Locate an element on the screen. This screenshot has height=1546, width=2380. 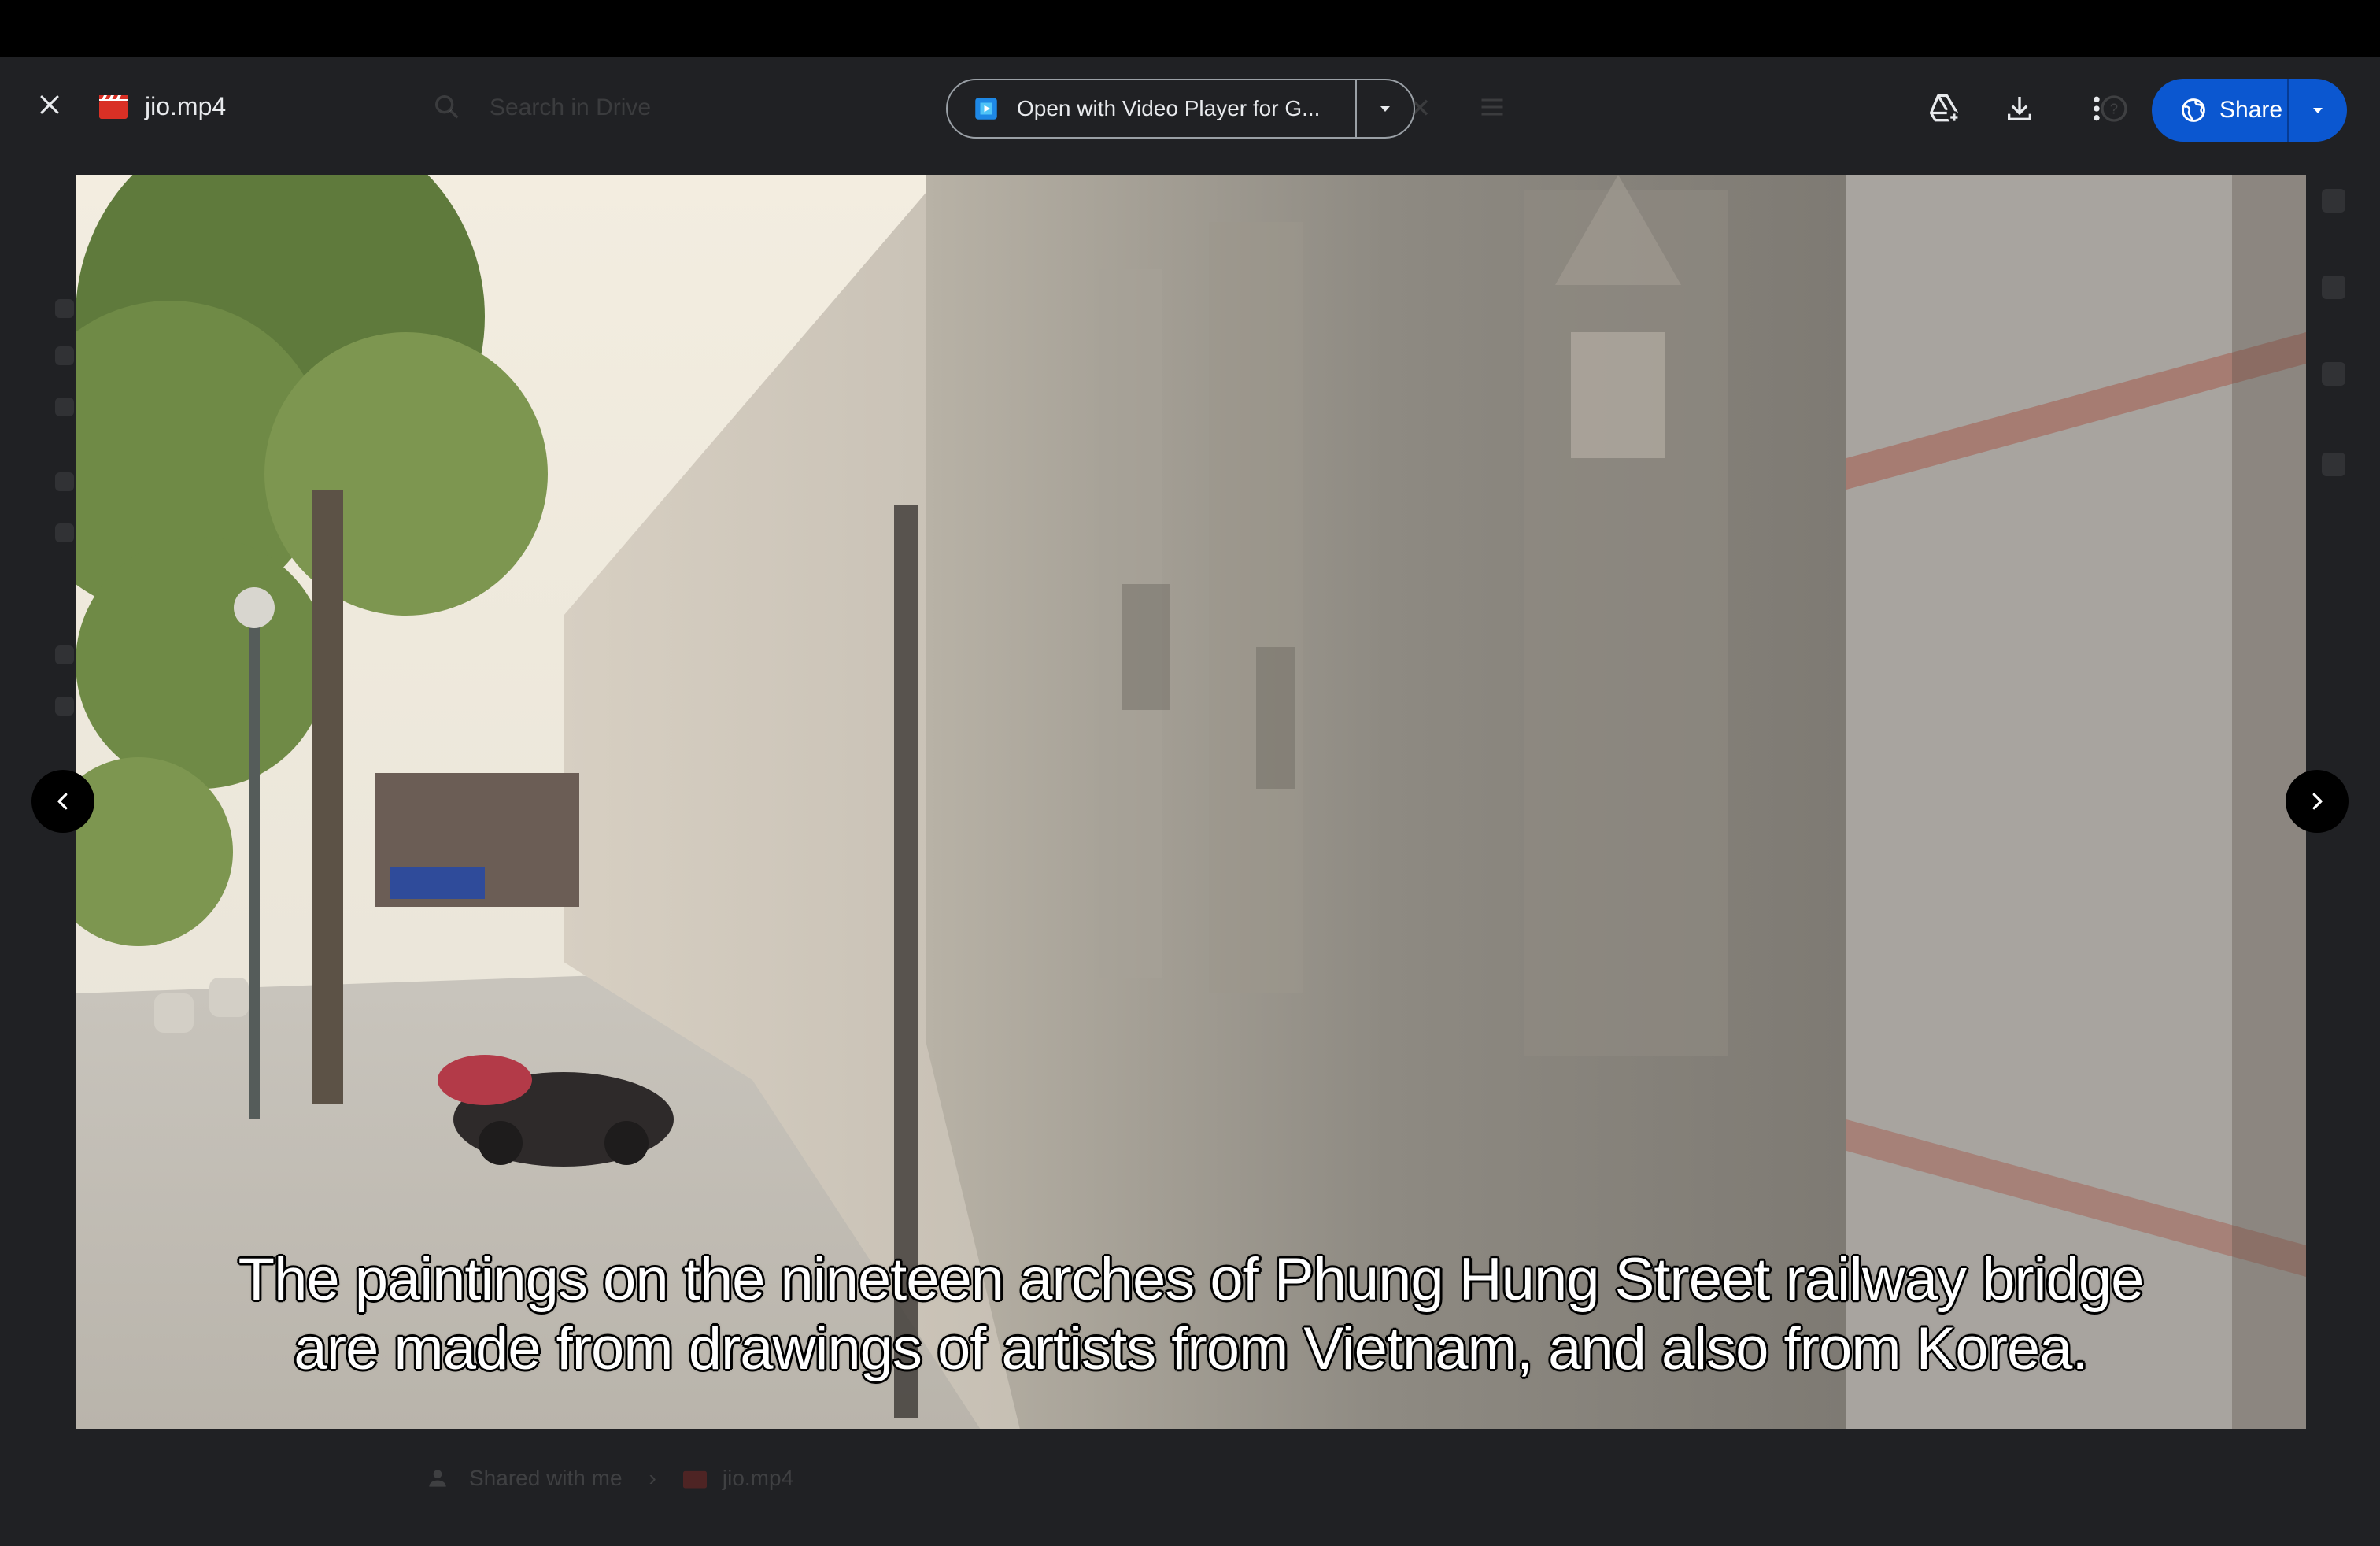
people-icon is located at coordinates (437, 1479).